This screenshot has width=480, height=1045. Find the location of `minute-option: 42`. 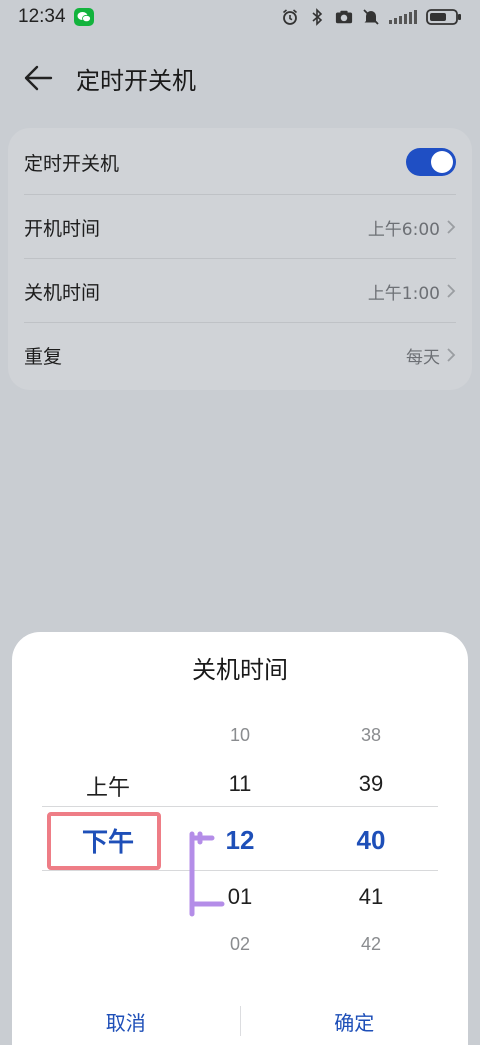

minute-option: 42 is located at coordinates (371, 944).